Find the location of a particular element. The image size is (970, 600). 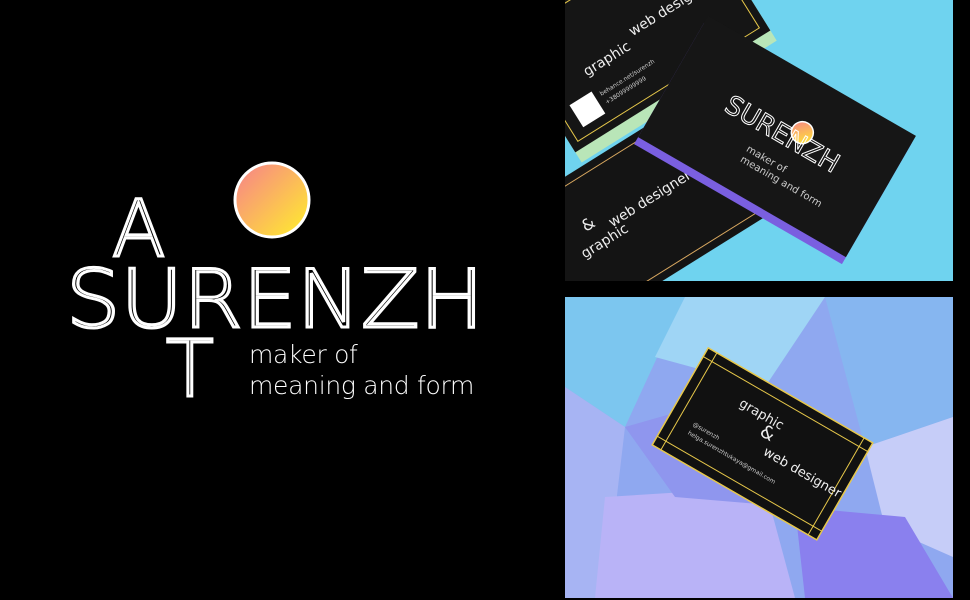

sun-circle-icon is located at coordinates (272, 200).